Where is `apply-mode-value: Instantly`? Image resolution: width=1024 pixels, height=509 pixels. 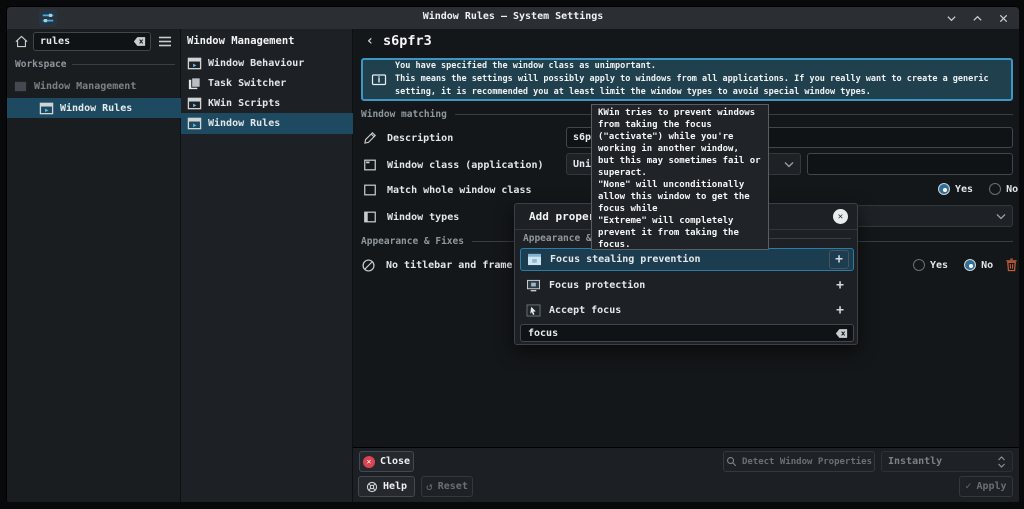 apply-mode-value: Instantly is located at coordinates (915, 461).